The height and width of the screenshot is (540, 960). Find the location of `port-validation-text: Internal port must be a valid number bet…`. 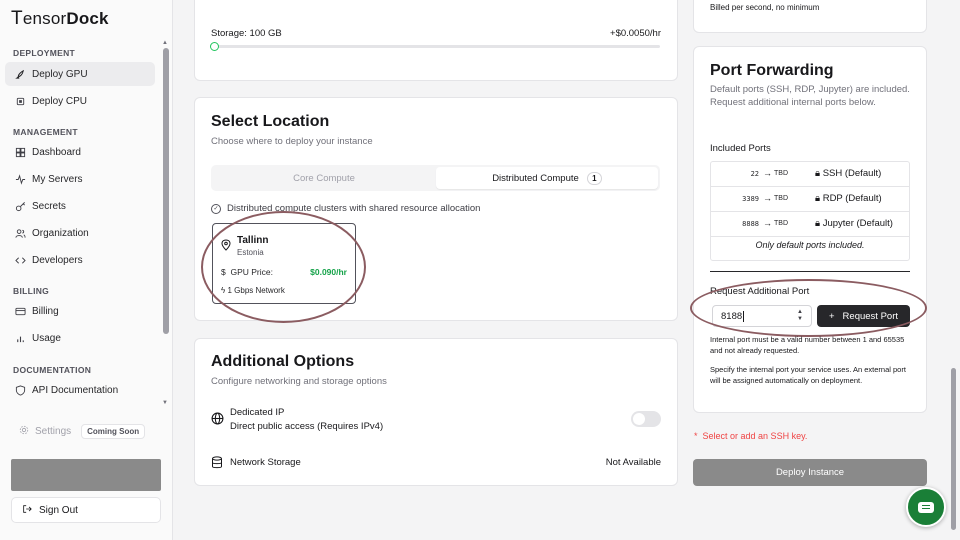

port-validation-text: Internal port must be a valid number bet… is located at coordinates (807, 345).